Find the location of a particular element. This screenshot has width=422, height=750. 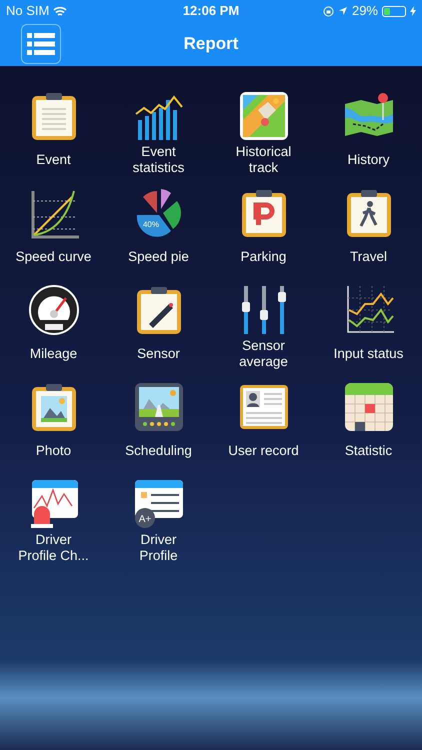

report-label: History is located at coordinates (368, 160).